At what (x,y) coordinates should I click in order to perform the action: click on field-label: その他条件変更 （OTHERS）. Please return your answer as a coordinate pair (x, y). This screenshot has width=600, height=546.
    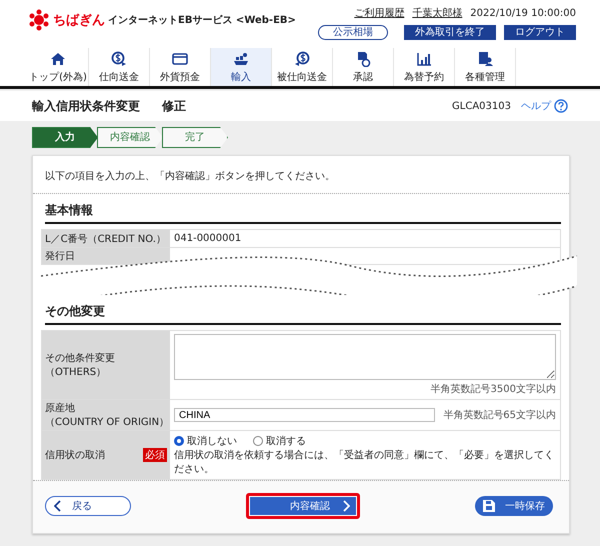
    Looking at the image, I should click on (80, 365).